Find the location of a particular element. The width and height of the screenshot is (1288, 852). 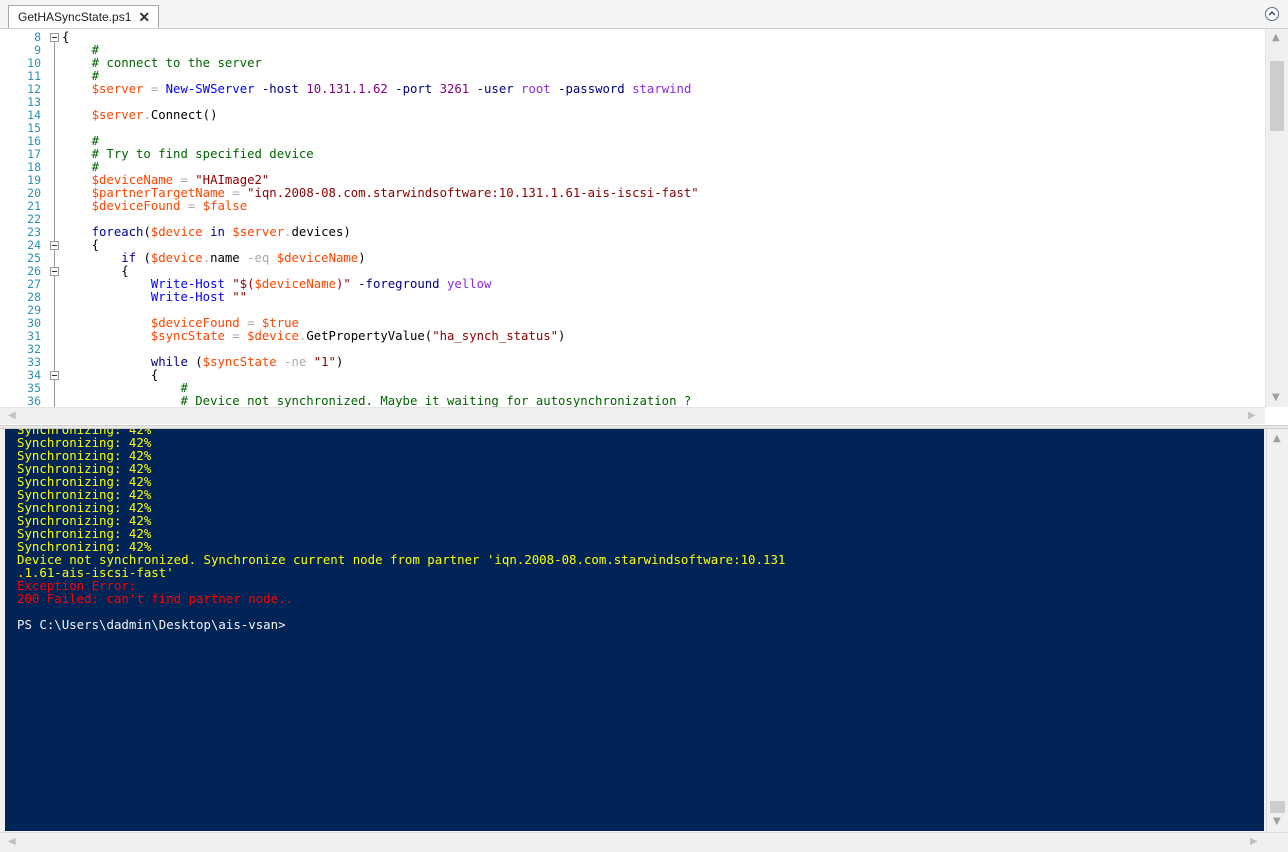

console-output-line: 200 Failed: can't find partner node.. is located at coordinates (155, 598).